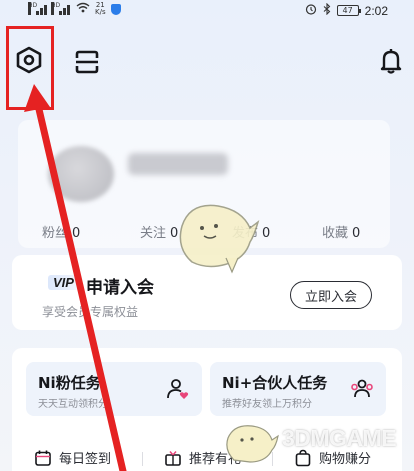 The width and height of the screenshot is (414, 471). Describe the element at coordinates (339, 438) in the screenshot. I see `watermark-text: 3DMGAME` at that location.